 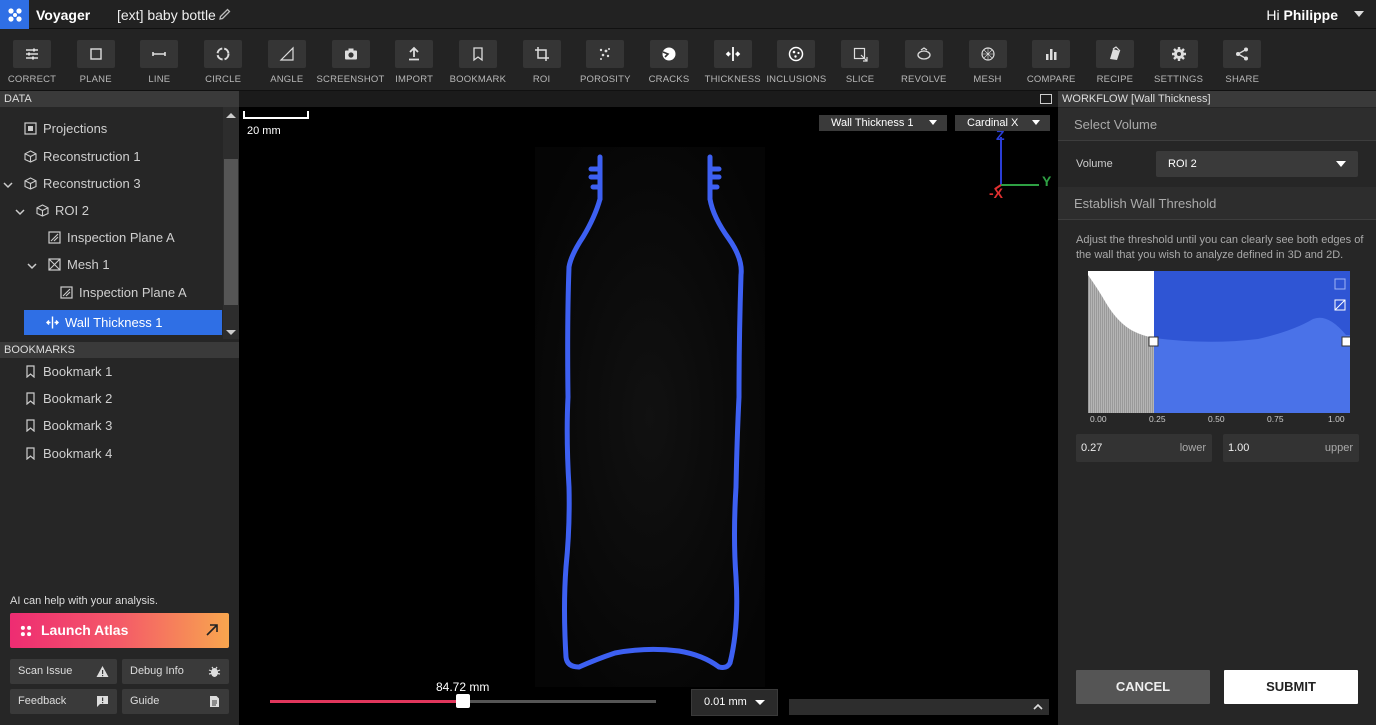 What do you see at coordinates (45, 671) in the screenshot?
I see `scan-issue-label: Scan Issue` at bounding box center [45, 671].